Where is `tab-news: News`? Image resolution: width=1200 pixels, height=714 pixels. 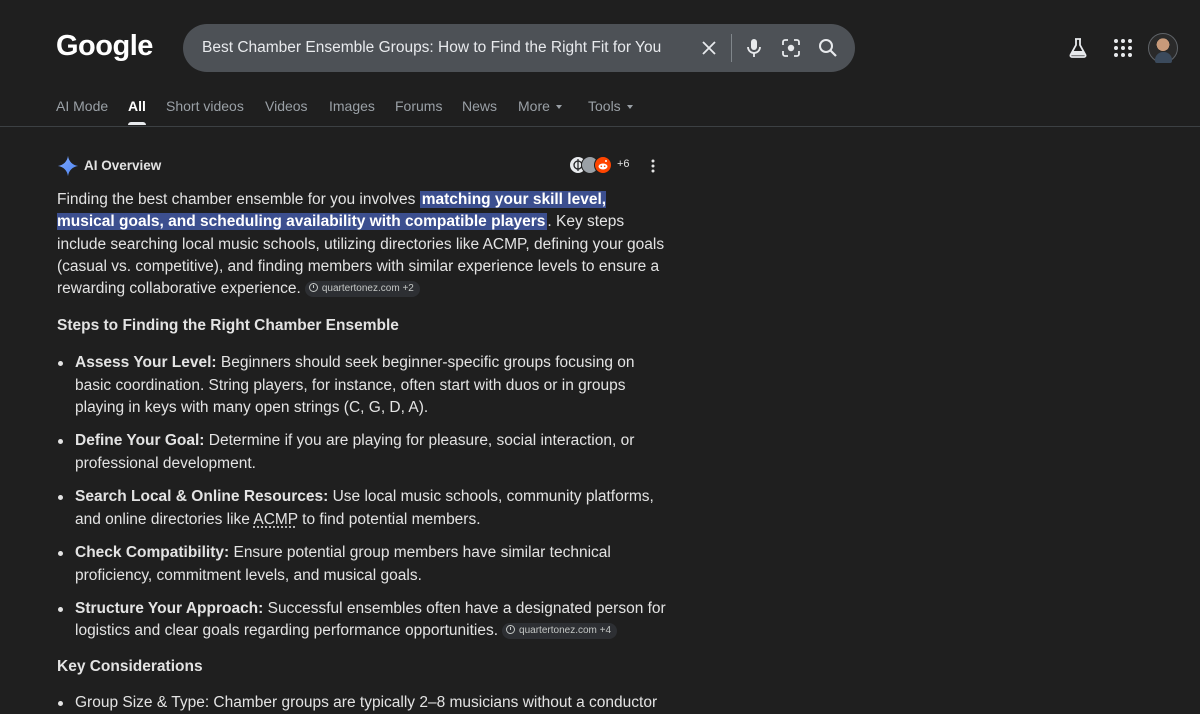
tab-news: News is located at coordinates (479, 106).